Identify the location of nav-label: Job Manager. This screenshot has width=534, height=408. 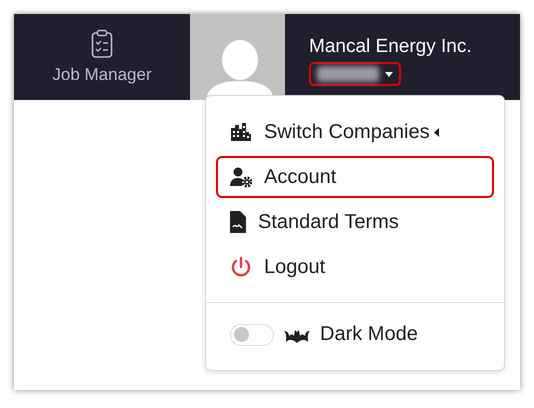
(102, 75).